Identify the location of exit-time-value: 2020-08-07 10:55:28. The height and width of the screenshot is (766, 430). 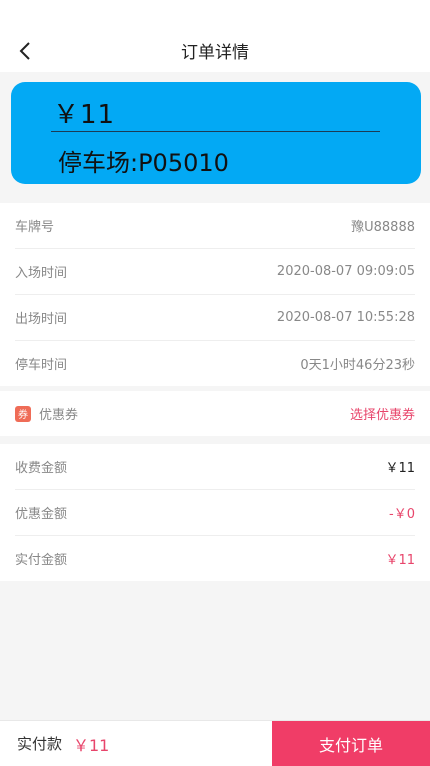
(345, 317).